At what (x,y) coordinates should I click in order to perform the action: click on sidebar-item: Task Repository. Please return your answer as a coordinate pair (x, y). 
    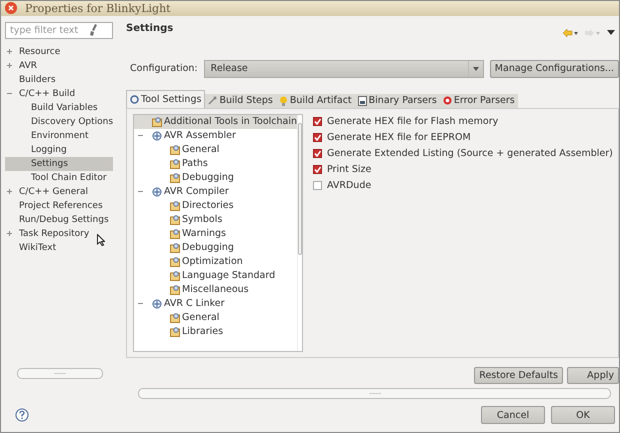
    Looking at the image, I should click on (59, 233).